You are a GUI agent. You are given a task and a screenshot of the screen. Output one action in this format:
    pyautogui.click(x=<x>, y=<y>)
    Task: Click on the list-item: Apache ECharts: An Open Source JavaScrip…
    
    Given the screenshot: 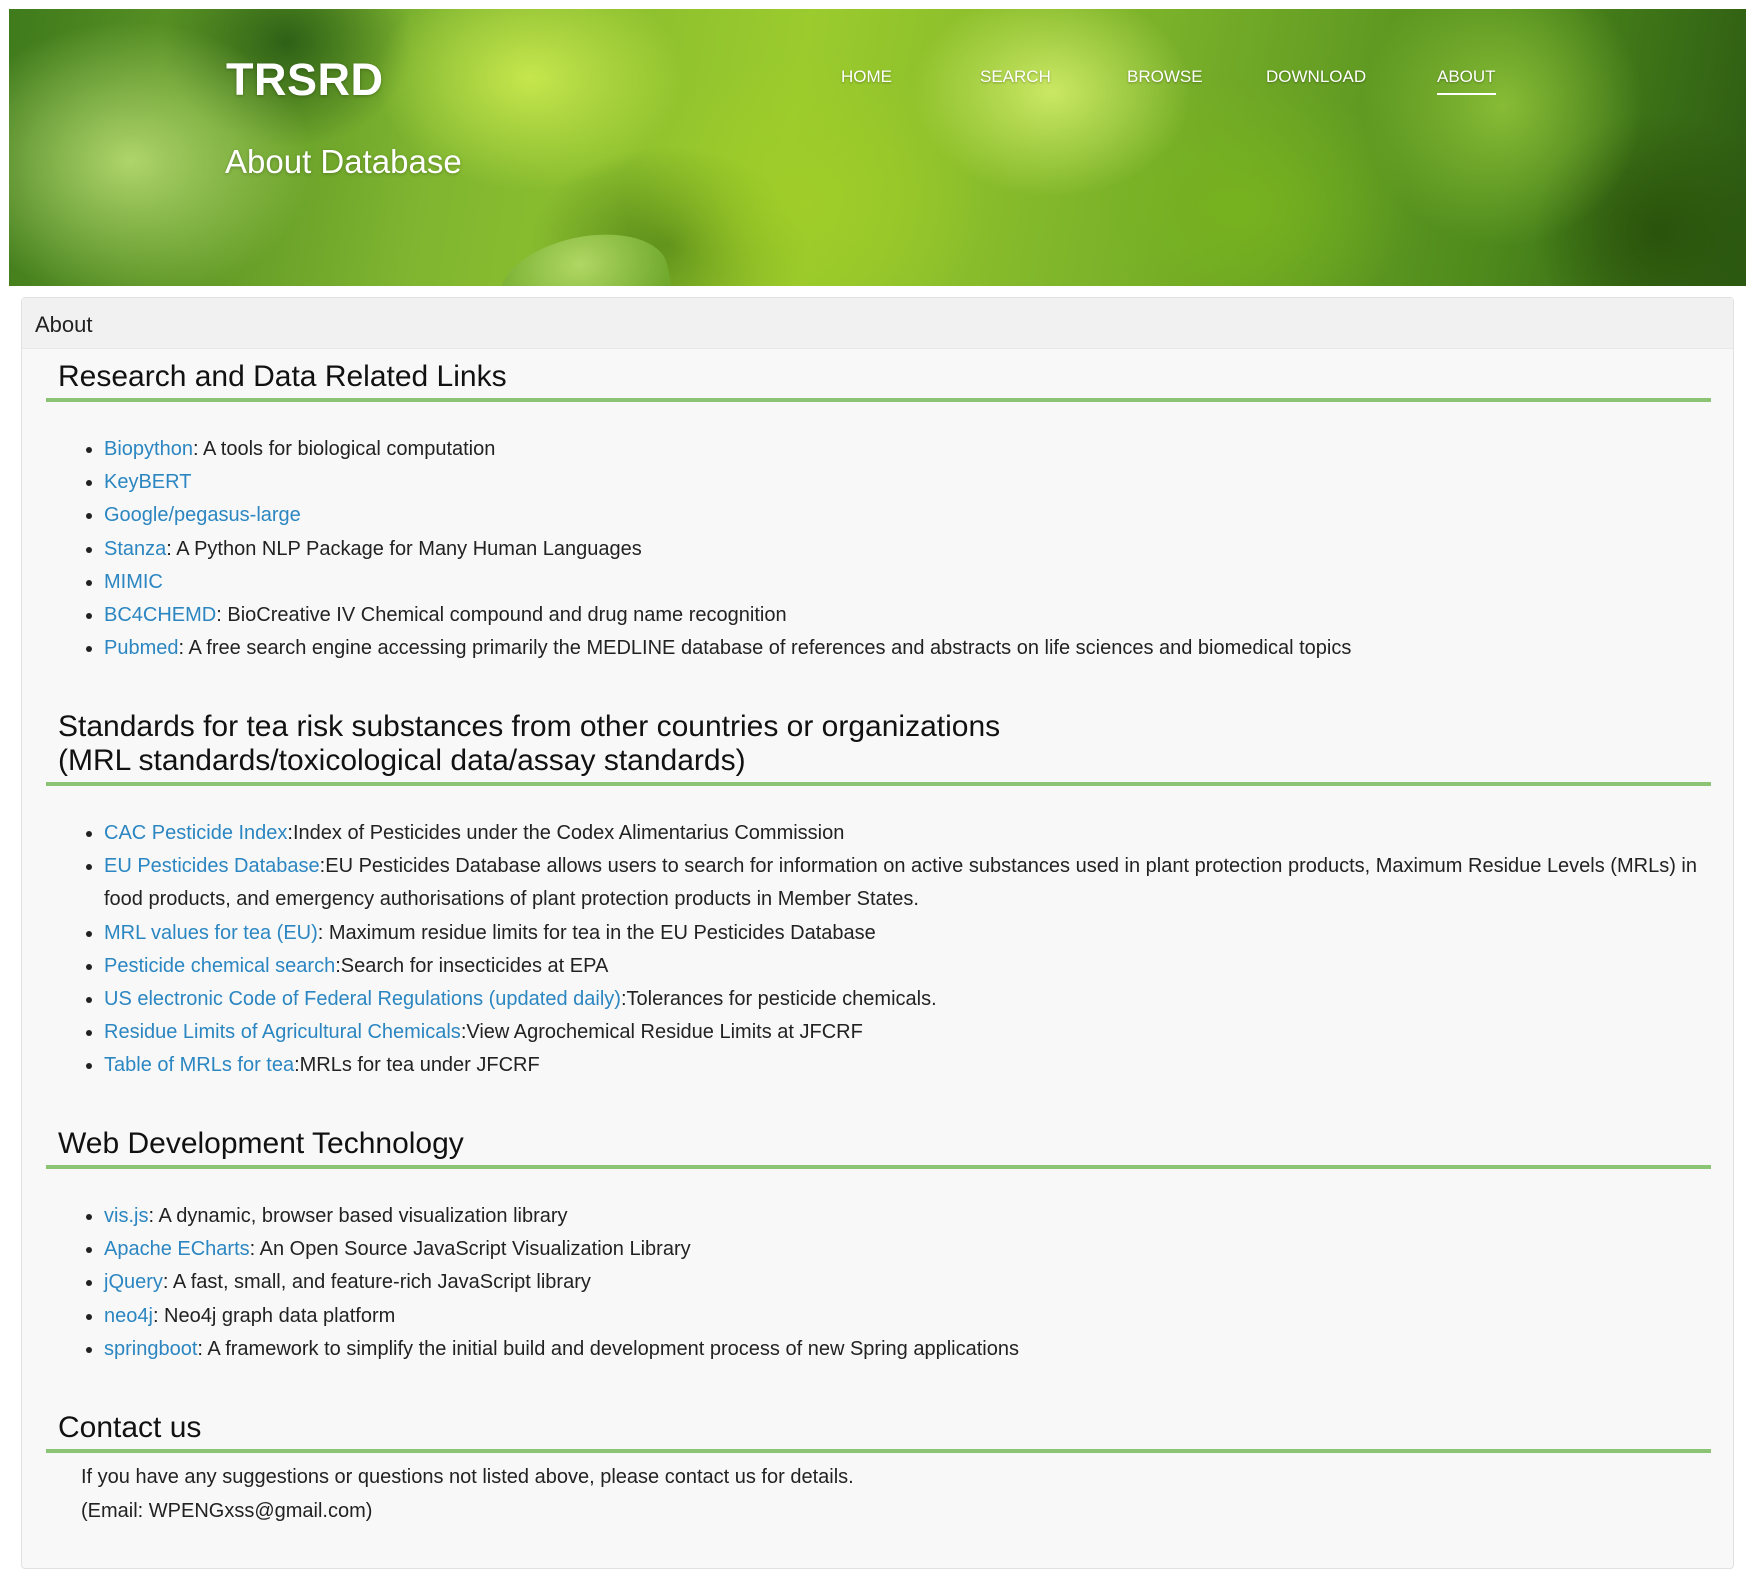 What is the action you would take?
    pyautogui.click(x=907, y=1249)
    